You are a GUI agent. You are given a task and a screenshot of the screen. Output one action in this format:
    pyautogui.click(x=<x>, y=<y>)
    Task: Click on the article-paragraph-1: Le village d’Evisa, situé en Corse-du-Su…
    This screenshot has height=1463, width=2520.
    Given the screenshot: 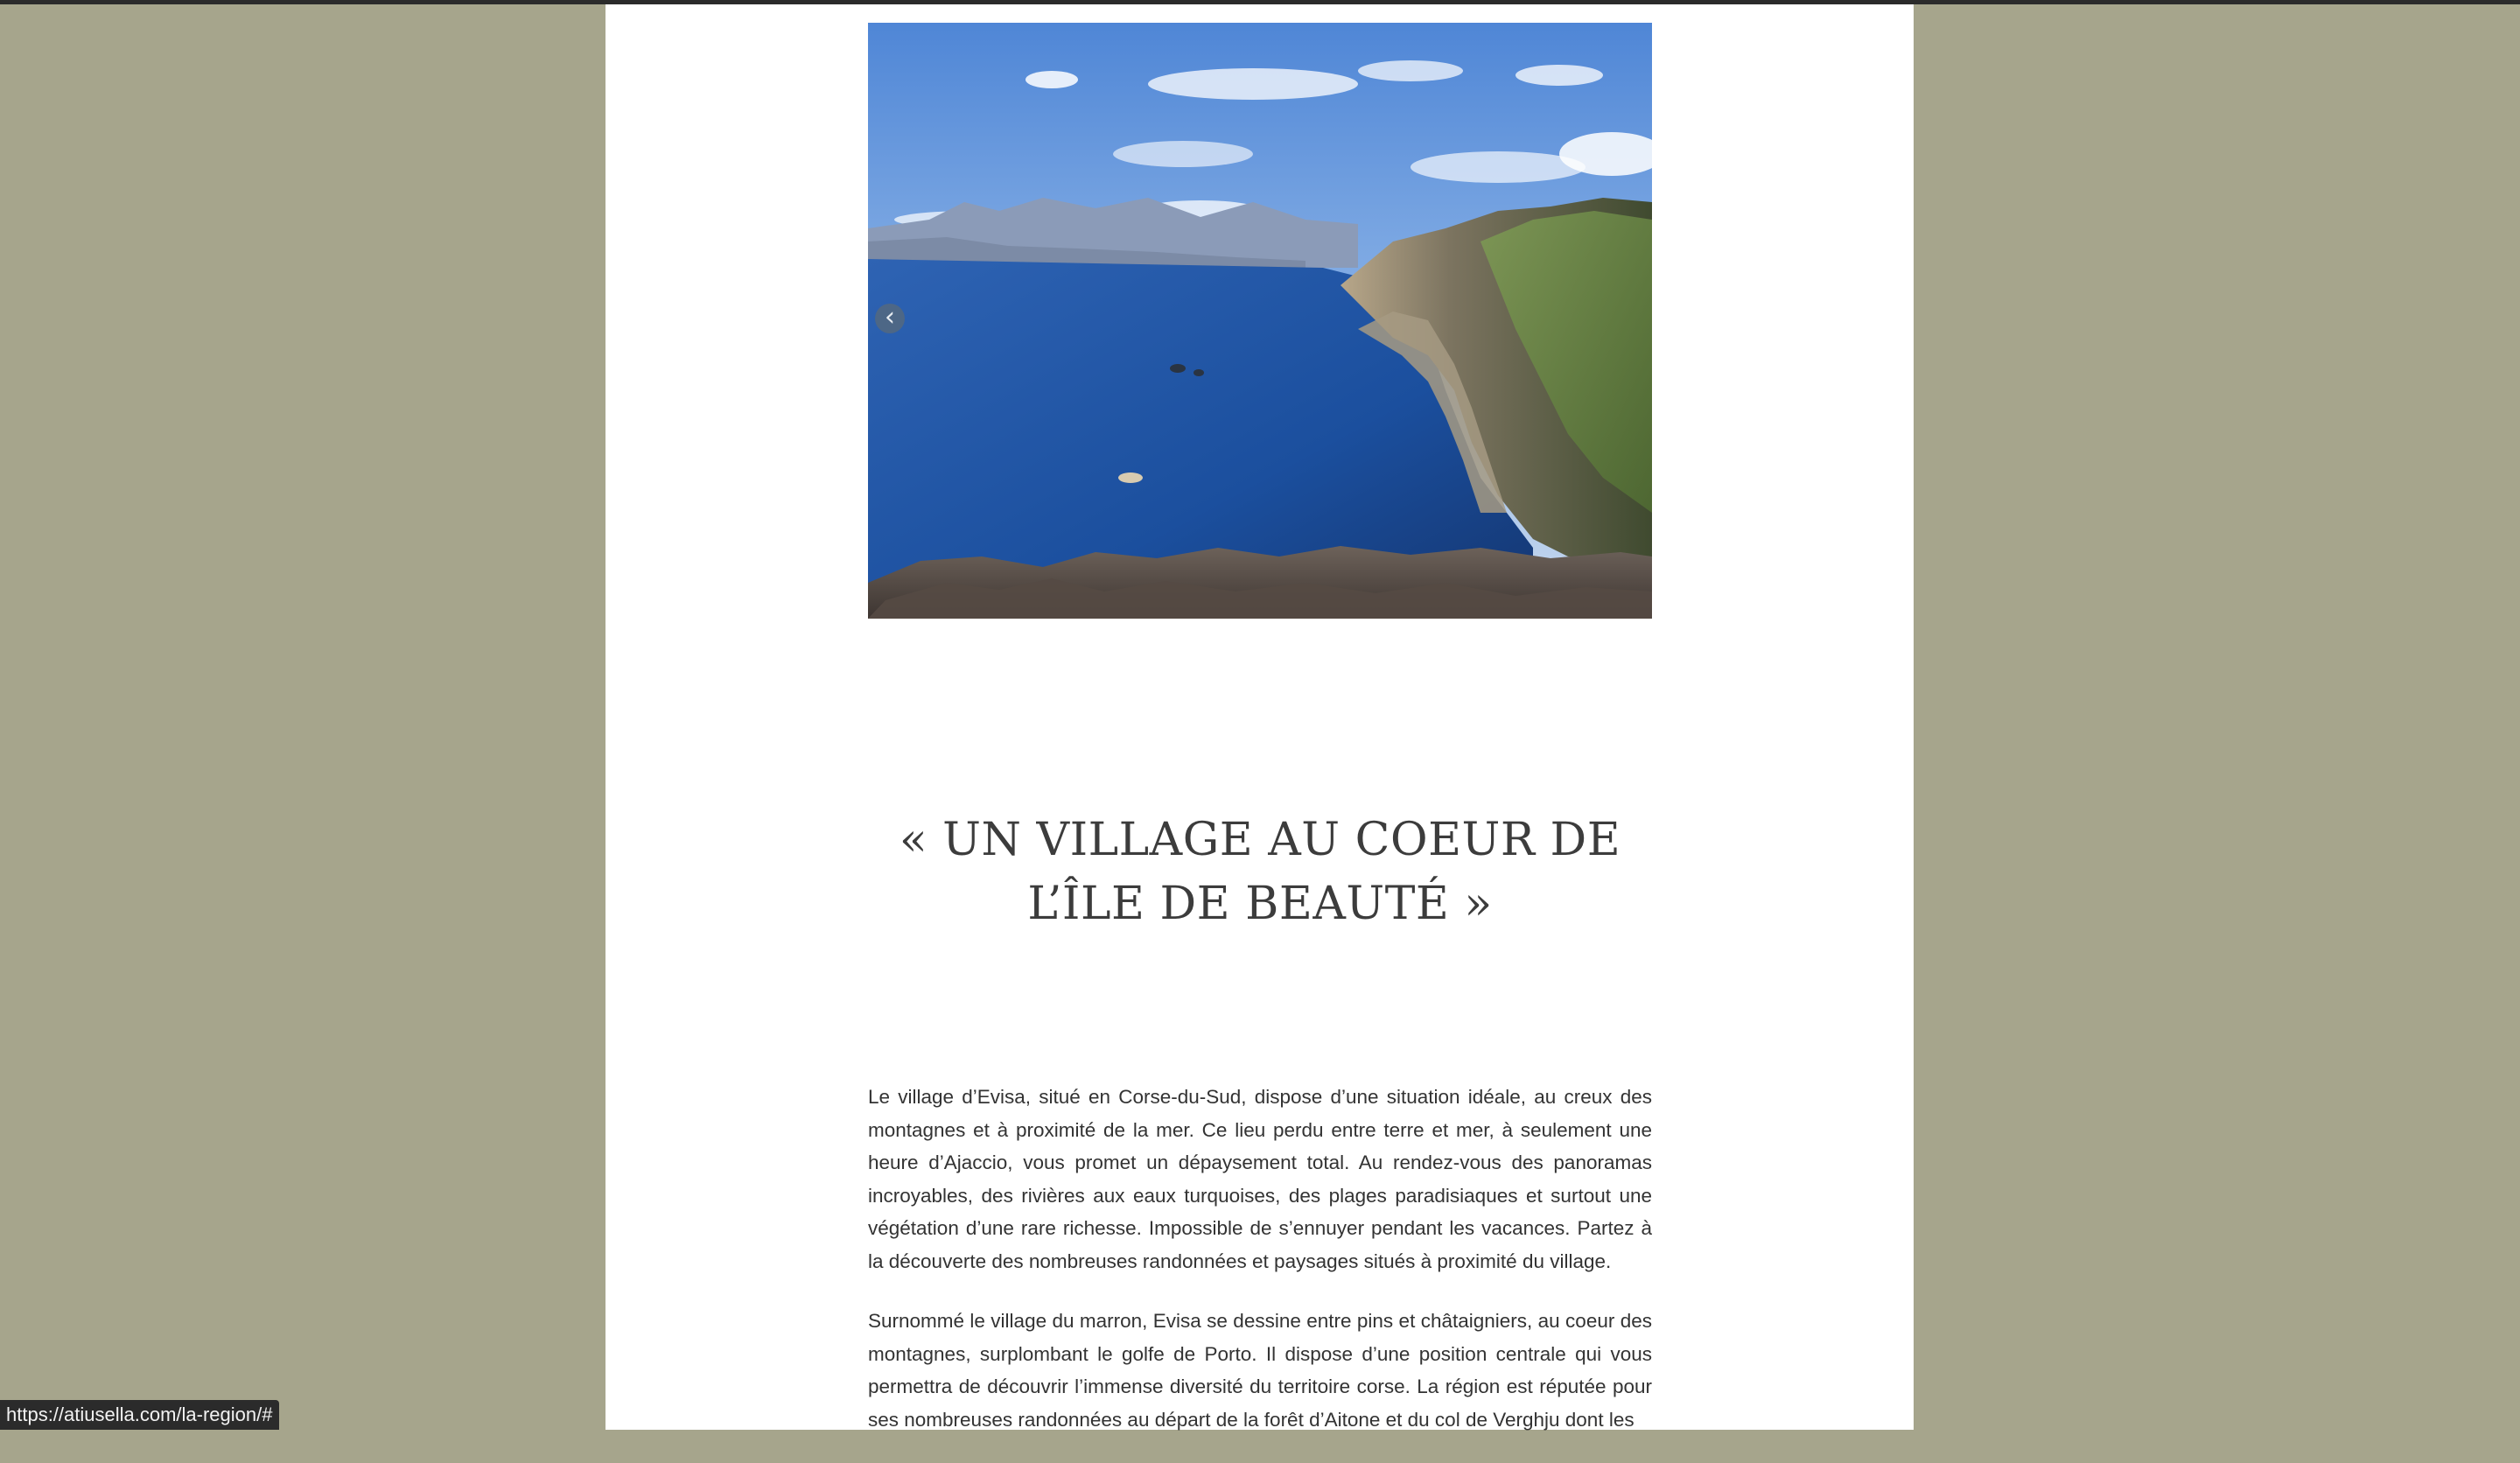 What is the action you would take?
    pyautogui.click(x=1260, y=1179)
    